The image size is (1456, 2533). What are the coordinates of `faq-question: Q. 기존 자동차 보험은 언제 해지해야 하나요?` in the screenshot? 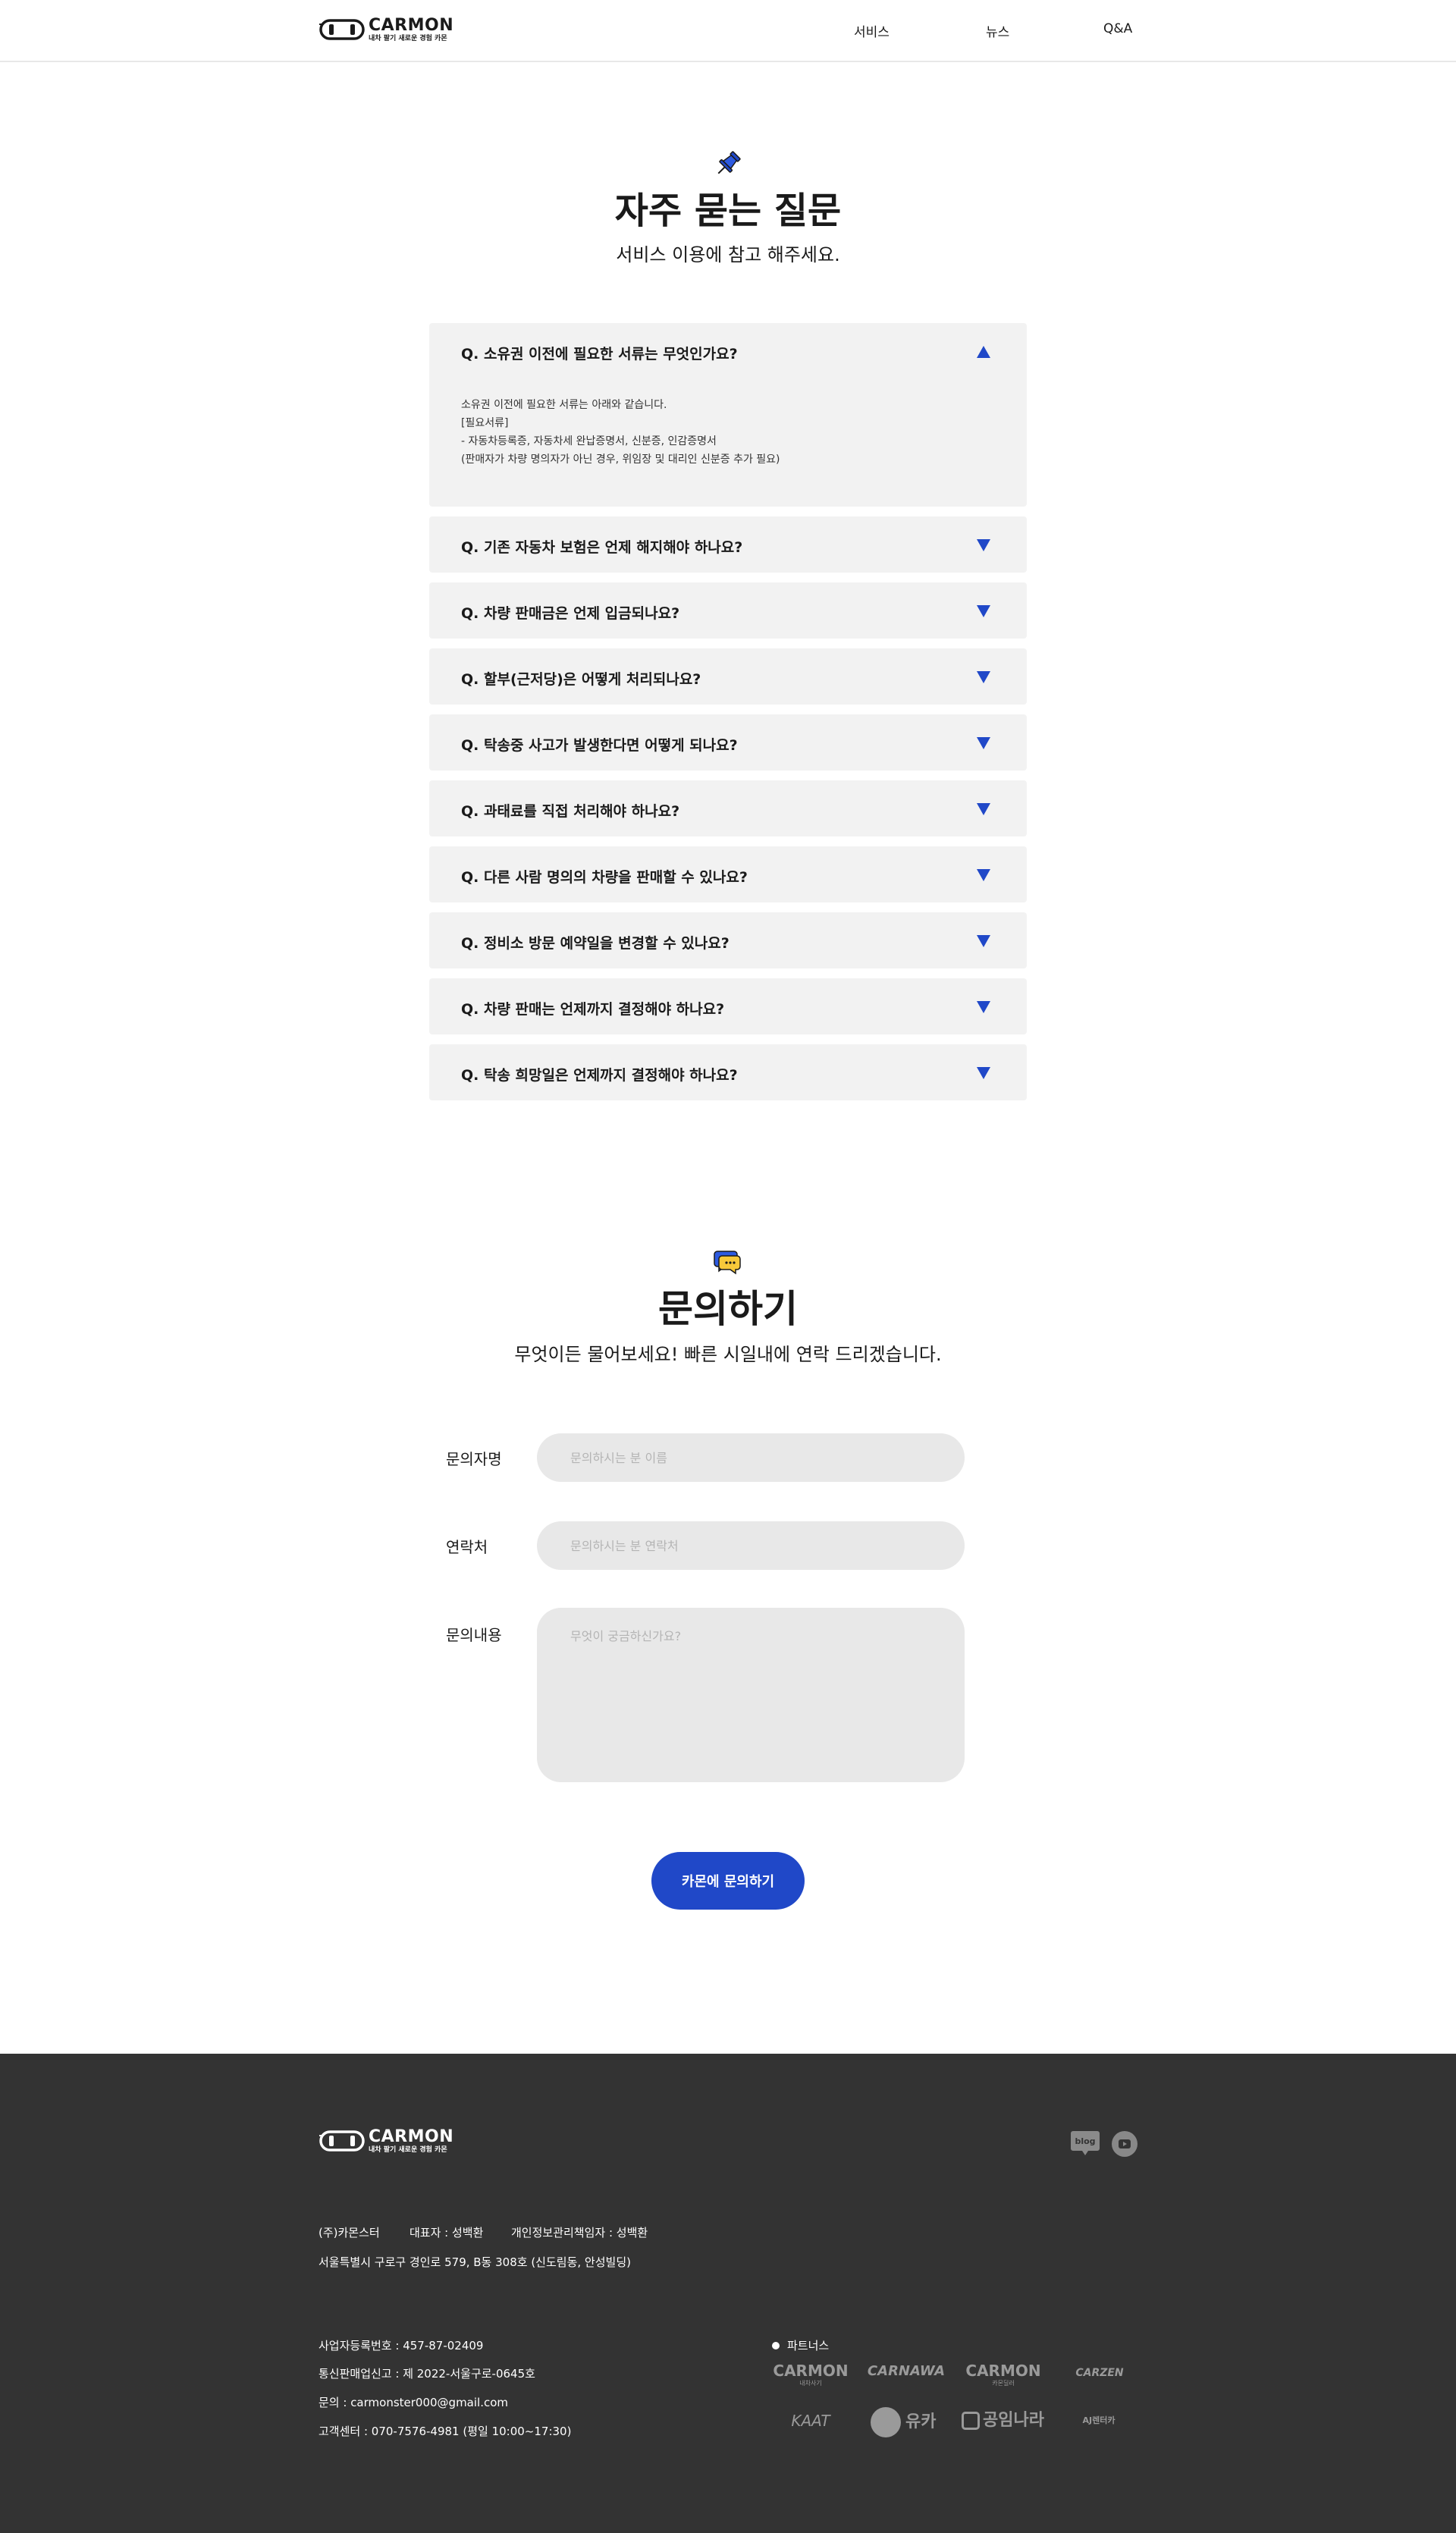 It's located at (602, 547).